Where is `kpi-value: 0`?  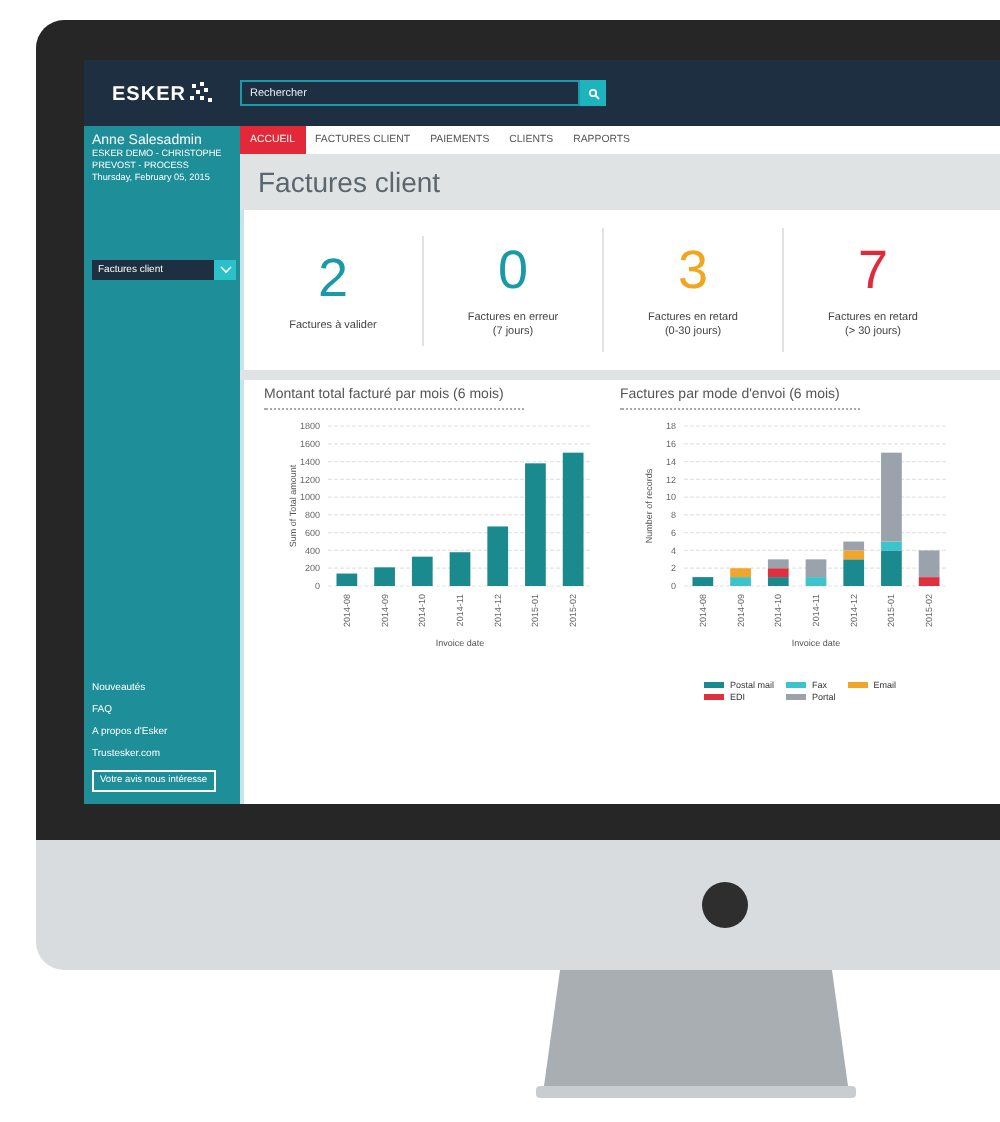 kpi-value: 0 is located at coordinates (513, 270).